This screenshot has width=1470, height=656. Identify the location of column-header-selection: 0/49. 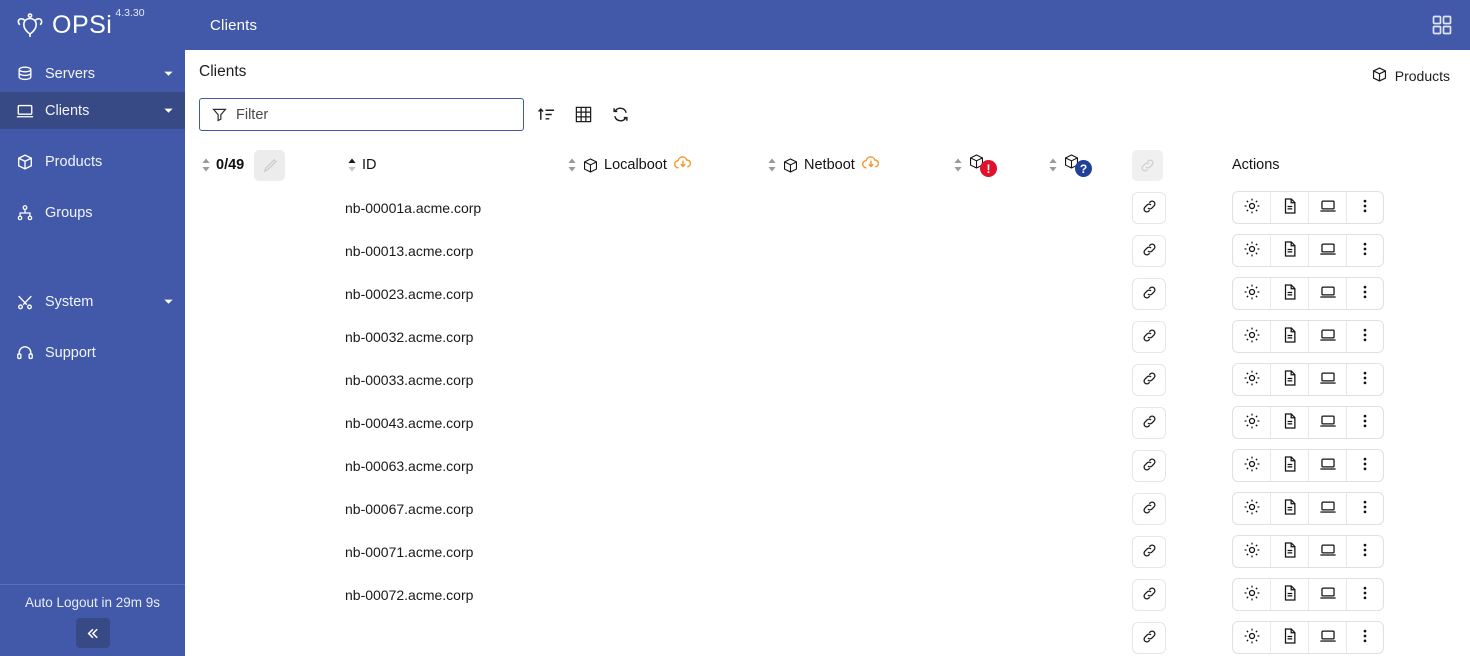
(272, 165).